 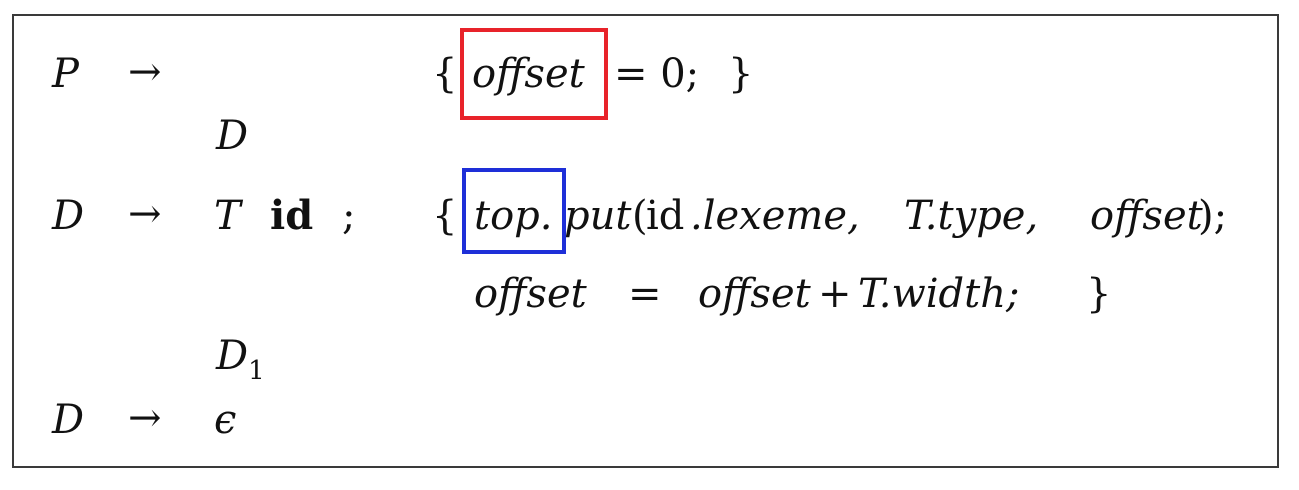 What do you see at coordinates (514, 211) in the screenshot?
I see `blue-highlight-box` at bounding box center [514, 211].